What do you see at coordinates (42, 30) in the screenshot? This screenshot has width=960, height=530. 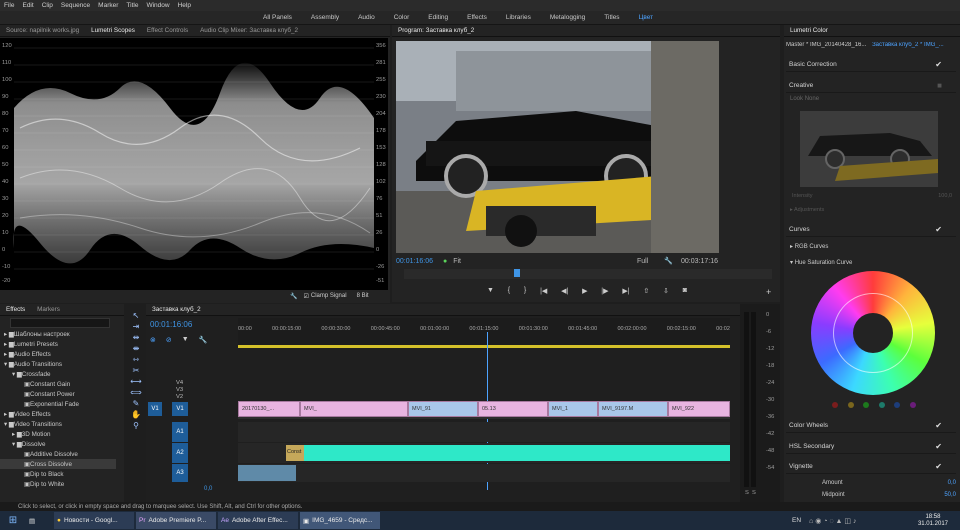 I see `tab-source: Source: napilnik works.jpg` at bounding box center [42, 30].